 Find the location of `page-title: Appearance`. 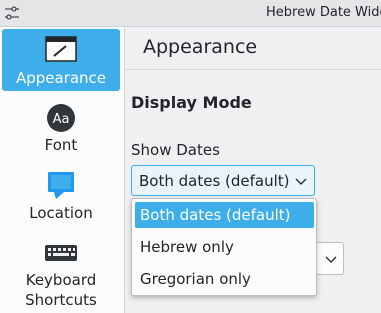

page-title: Appearance is located at coordinates (200, 47).